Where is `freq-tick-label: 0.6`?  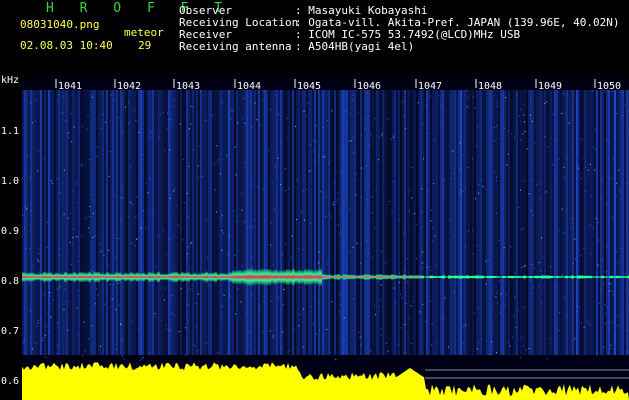 freq-tick-label: 0.6 is located at coordinates (10, 381).